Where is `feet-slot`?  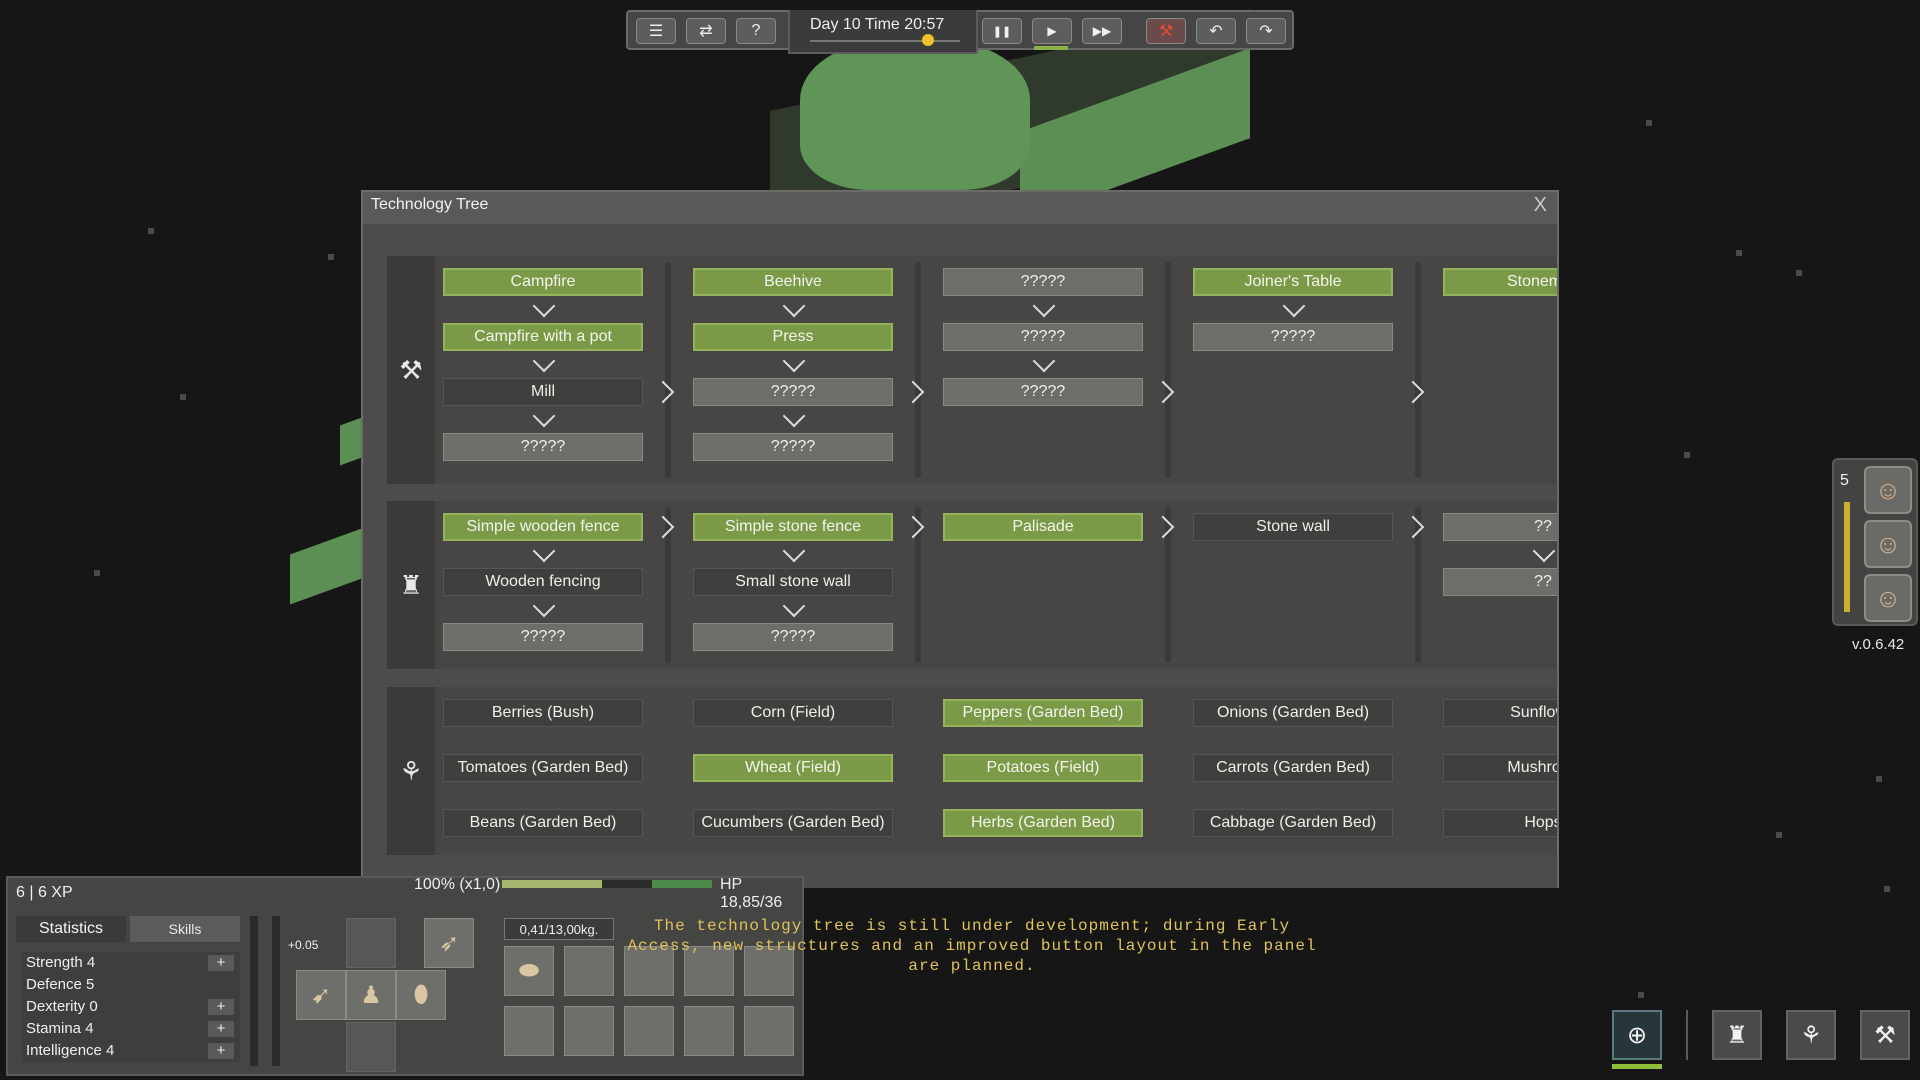 feet-slot is located at coordinates (371, 1047).